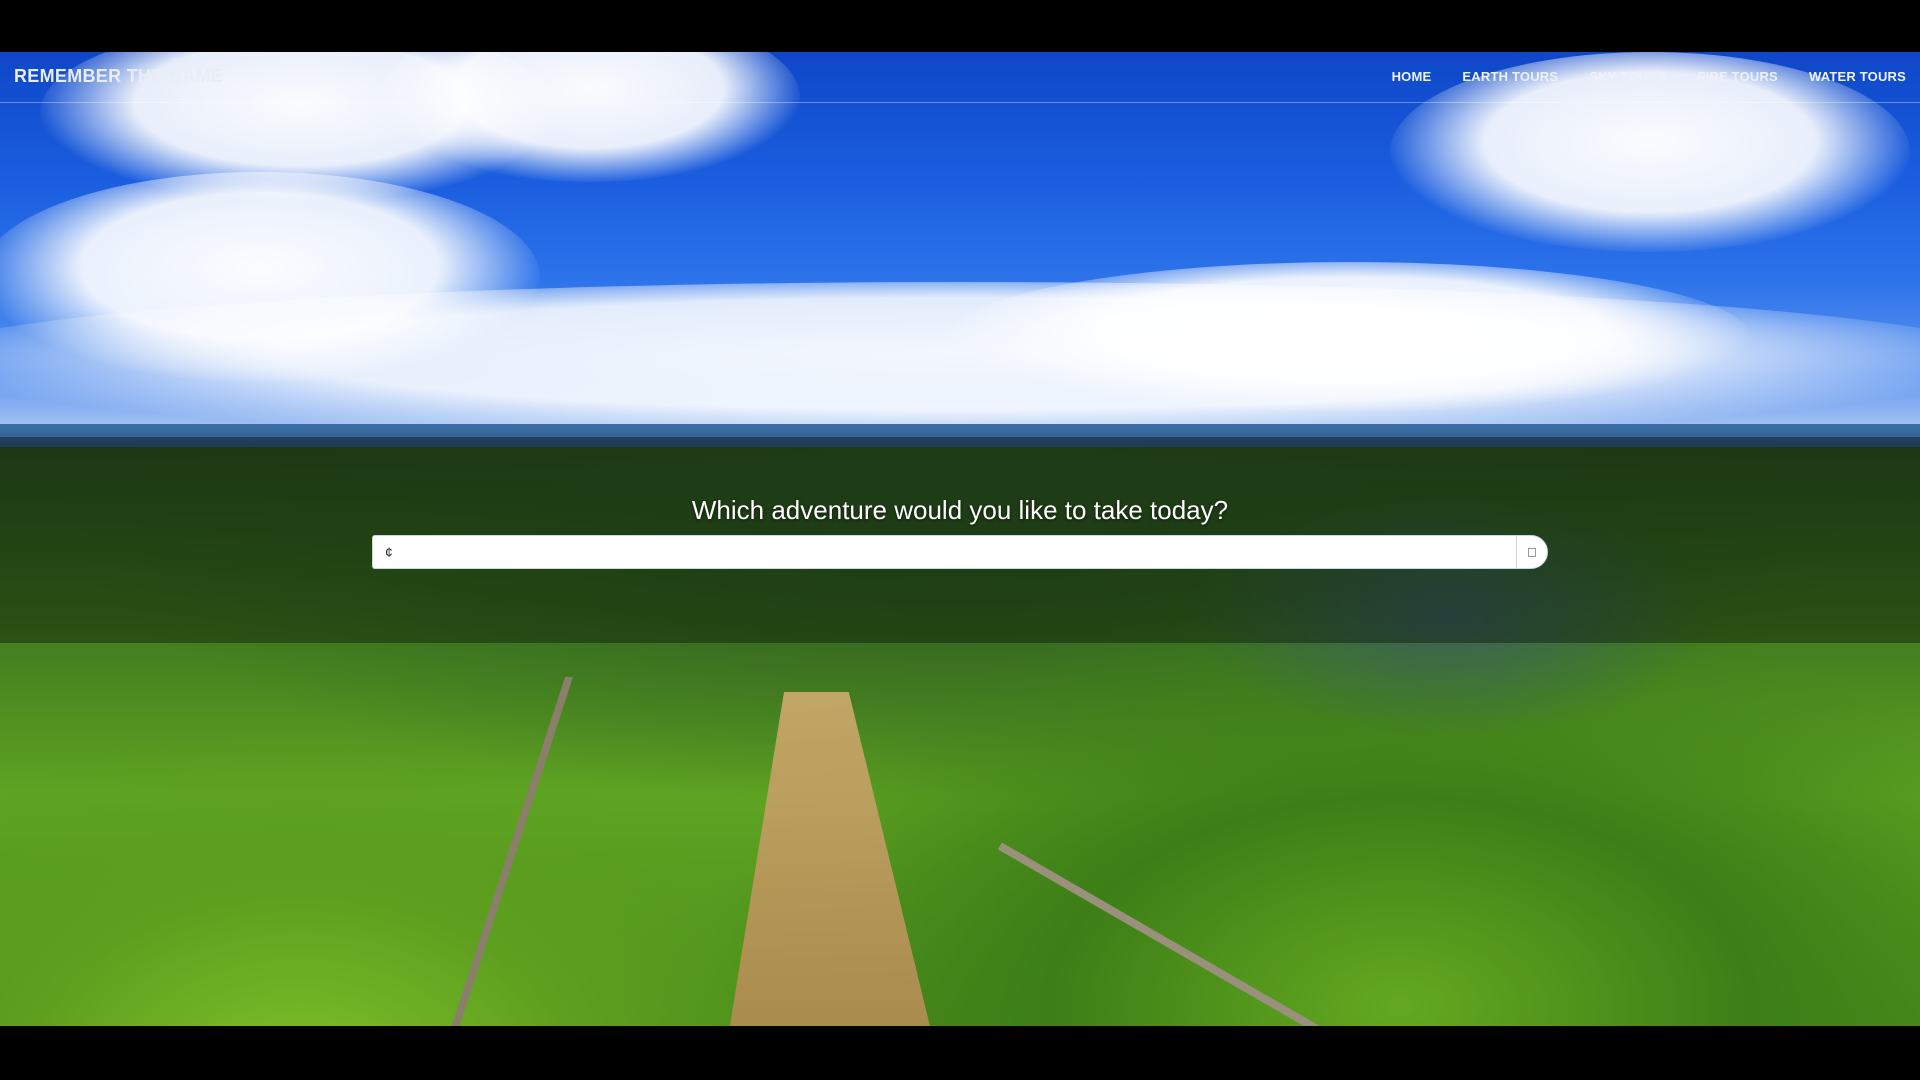 The width and height of the screenshot is (1920, 1080). Describe the element at coordinates (960, 26) in the screenshot. I see `letterbox-top` at that location.